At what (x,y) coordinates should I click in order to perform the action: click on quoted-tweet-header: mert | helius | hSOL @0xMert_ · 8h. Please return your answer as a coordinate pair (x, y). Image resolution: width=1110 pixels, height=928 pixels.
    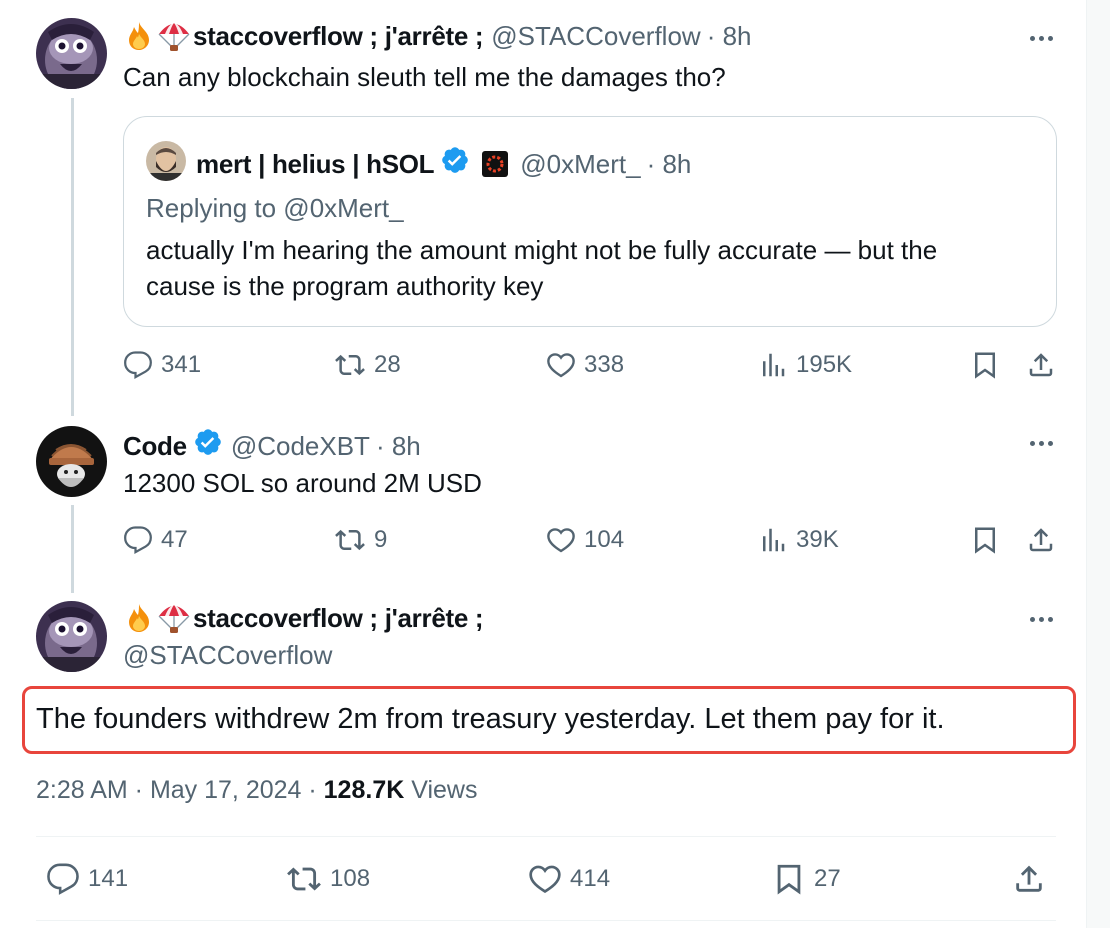
    Looking at the image, I should click on (443, 163).